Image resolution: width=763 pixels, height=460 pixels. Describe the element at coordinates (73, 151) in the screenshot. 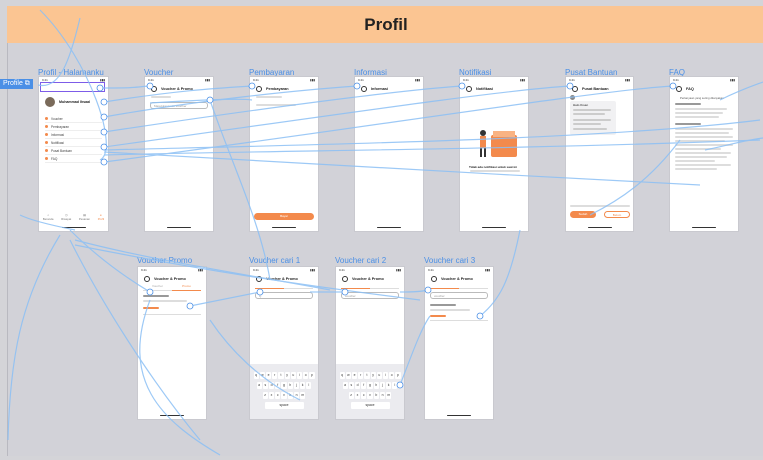

I see `menu-item-pusat-bantuan: Pusat Bantuan` at that location.